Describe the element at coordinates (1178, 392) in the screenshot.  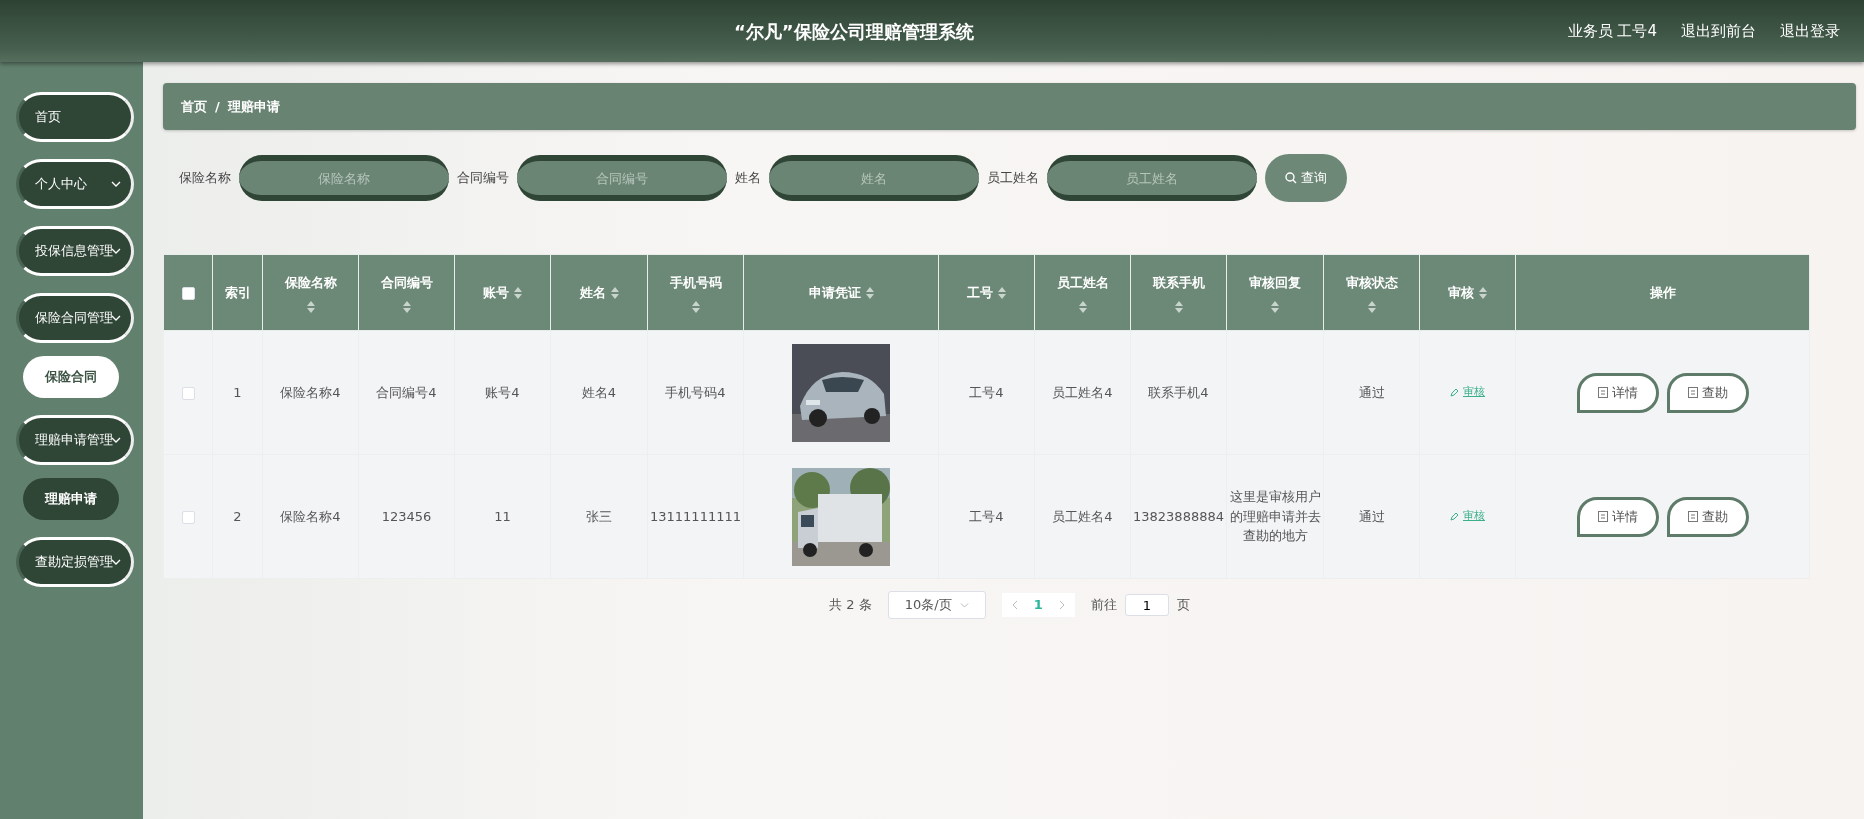
I see `table-cell: 联系手机4` at that location.